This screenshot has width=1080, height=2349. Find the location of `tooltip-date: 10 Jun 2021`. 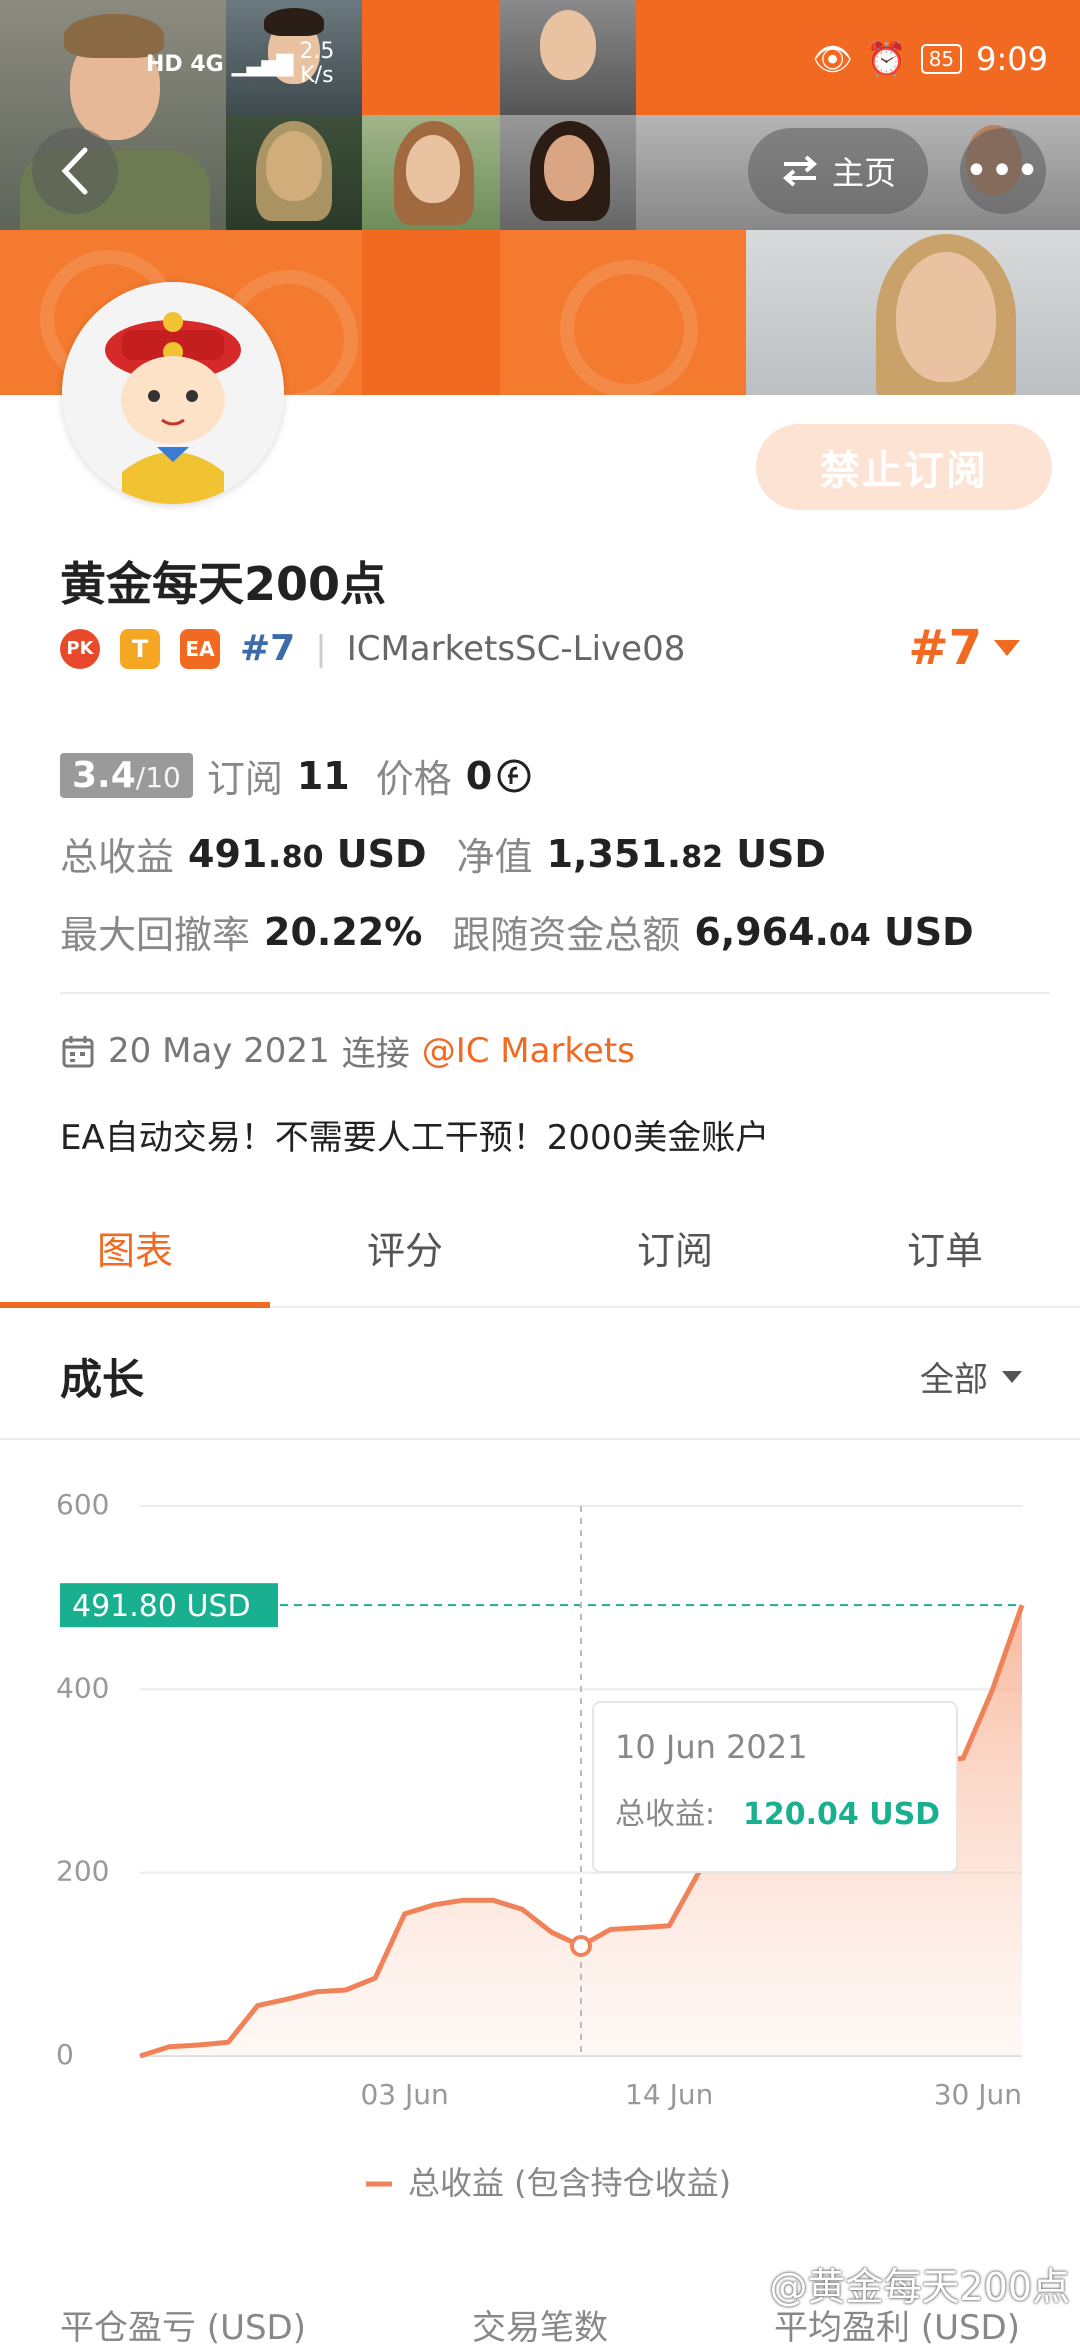

tooltip-date: 10 Jun 2021 is located at coordinates (711, 1747).